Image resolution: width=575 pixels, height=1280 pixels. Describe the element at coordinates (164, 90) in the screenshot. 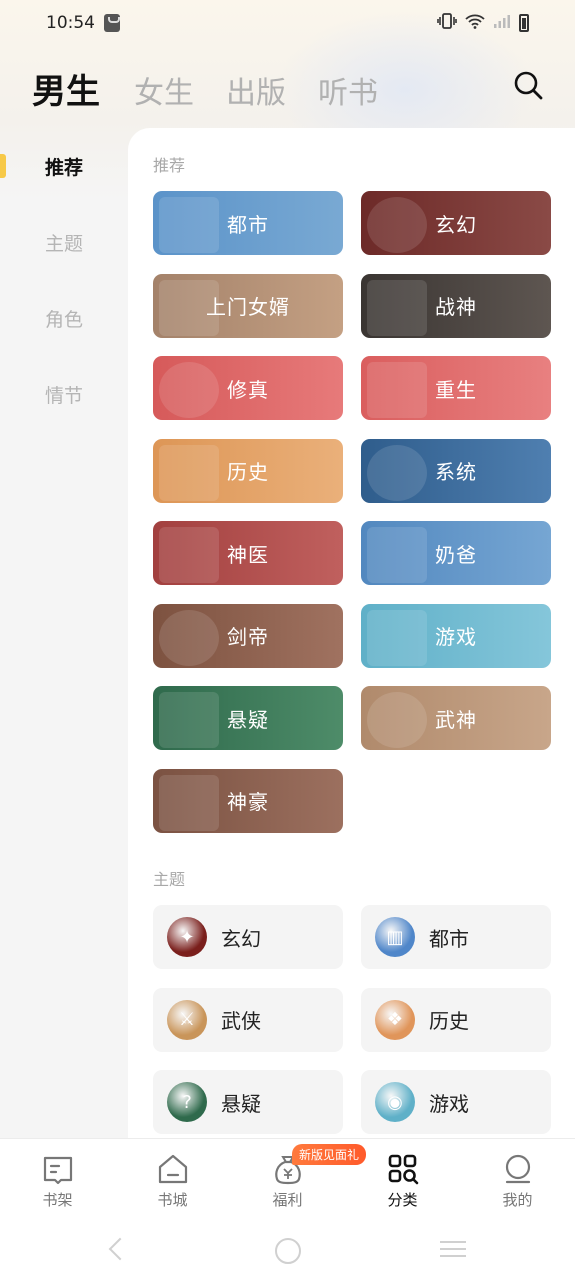

I see `tab-female: 女生` at that location.